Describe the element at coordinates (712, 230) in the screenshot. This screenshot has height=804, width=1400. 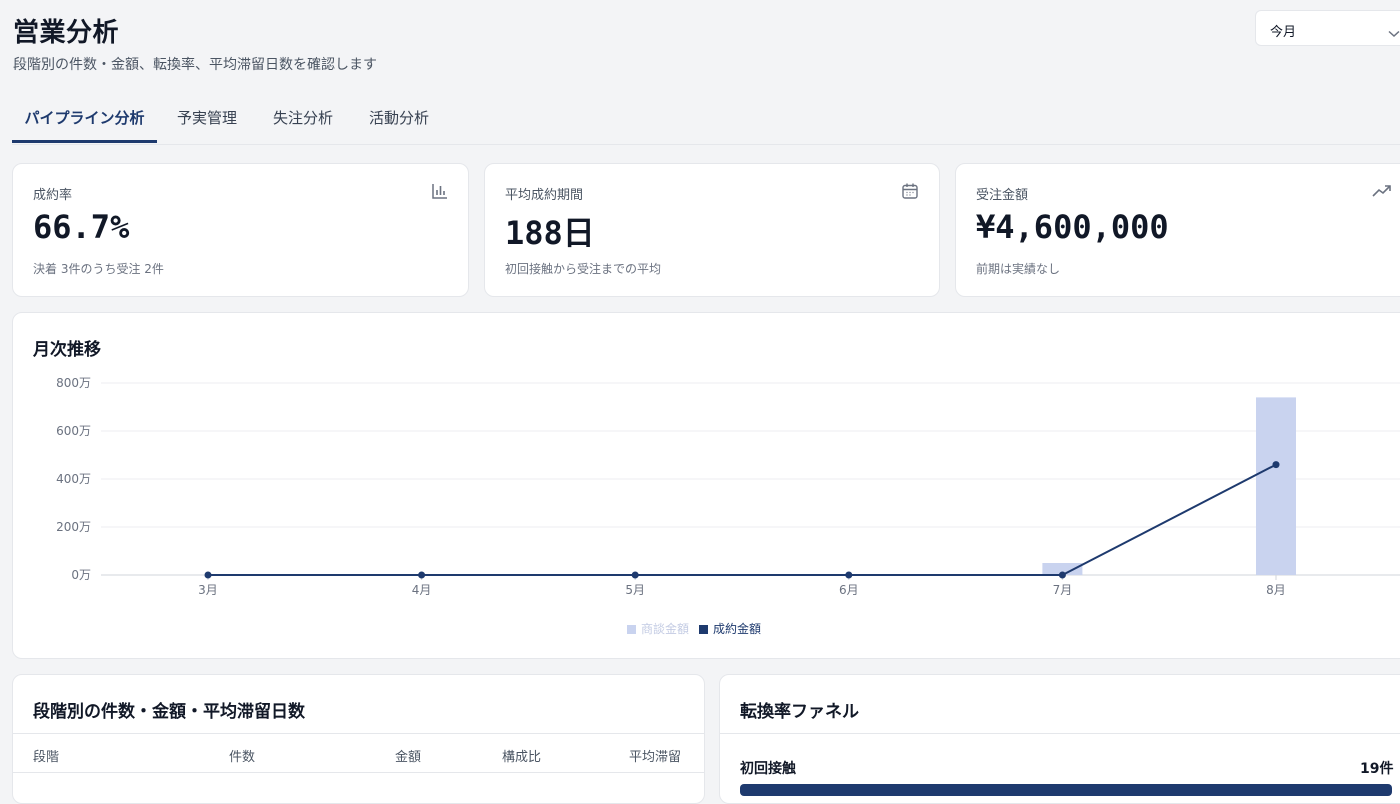
I see `kpi-card-avg-close-period: 平均成約期間 188日 初回接触から受注までの平均` at that location.